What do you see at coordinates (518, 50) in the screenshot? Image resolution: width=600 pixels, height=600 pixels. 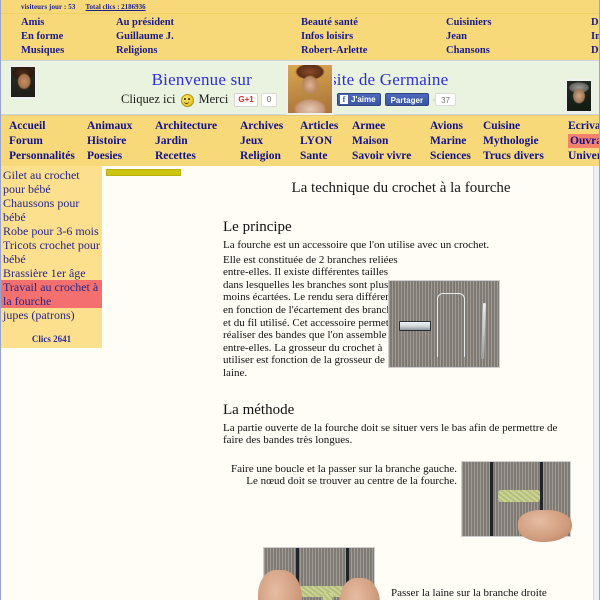 I see `toplink-chansons: Chansons` at bounding box center [518, 50].